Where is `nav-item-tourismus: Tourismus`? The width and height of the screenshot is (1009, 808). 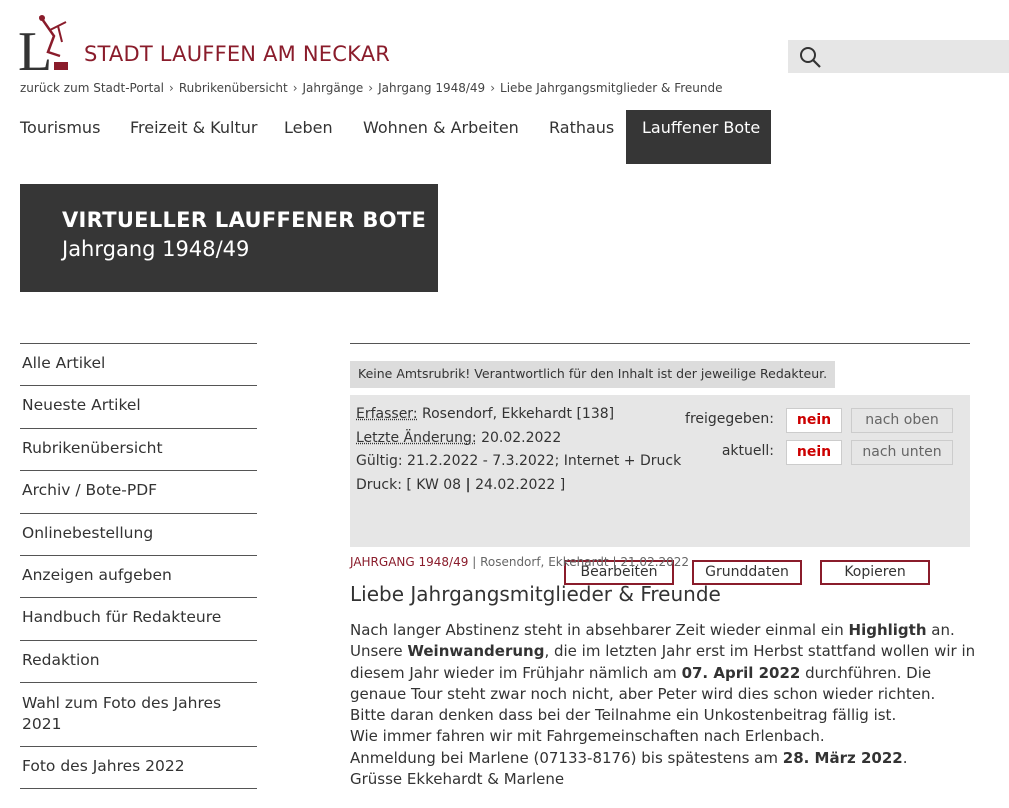 nav-item-tourismus: Tourismus is located at coordinates (60, 137).